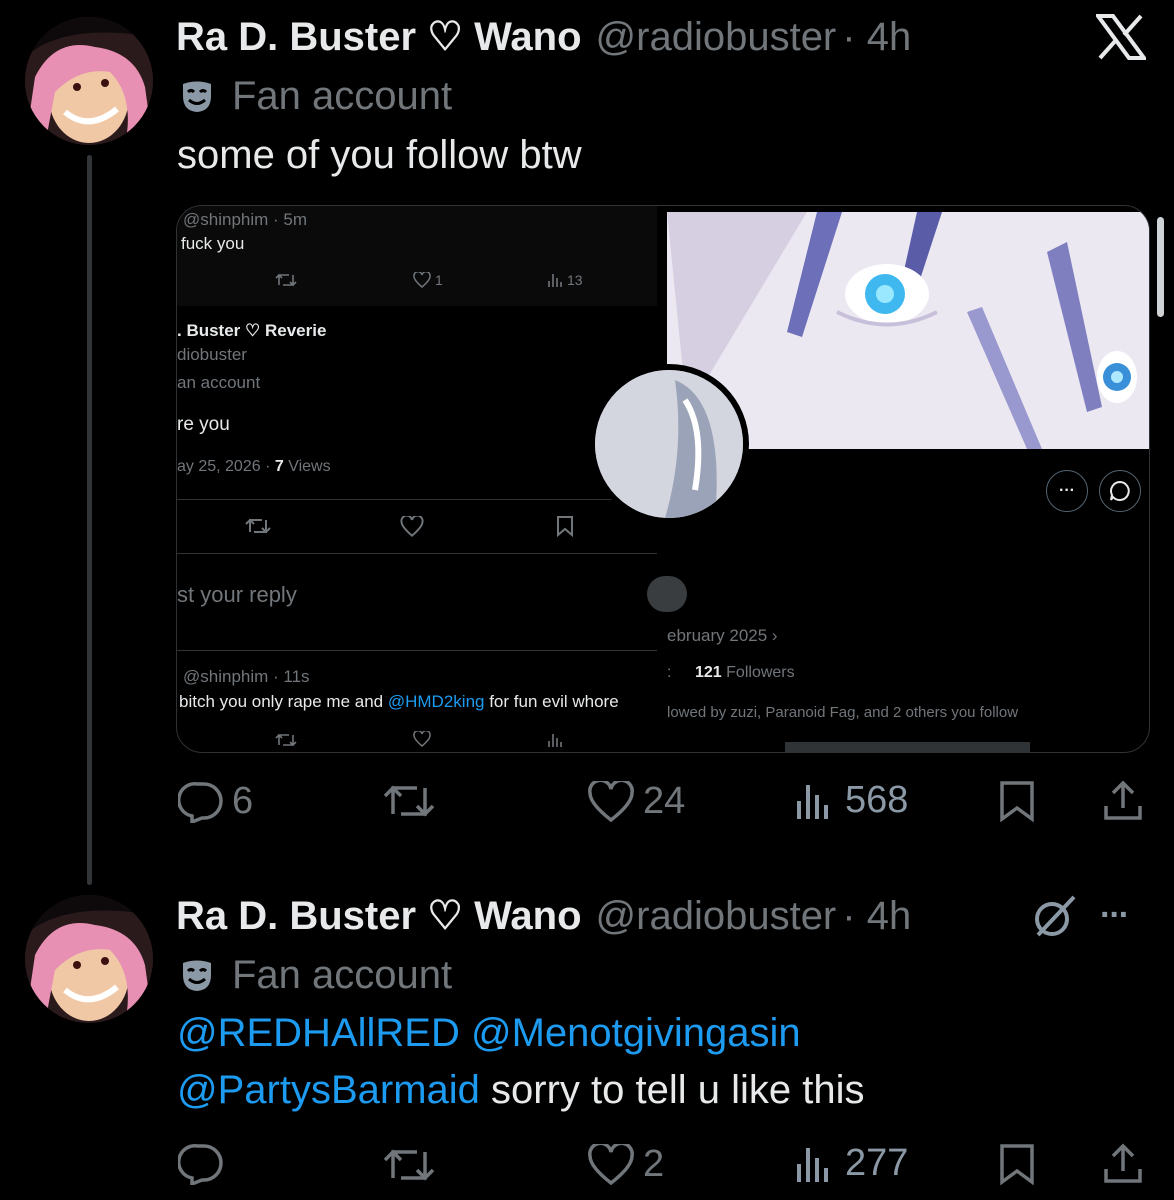  I want to click on views-button: 568, so click(851, 800).